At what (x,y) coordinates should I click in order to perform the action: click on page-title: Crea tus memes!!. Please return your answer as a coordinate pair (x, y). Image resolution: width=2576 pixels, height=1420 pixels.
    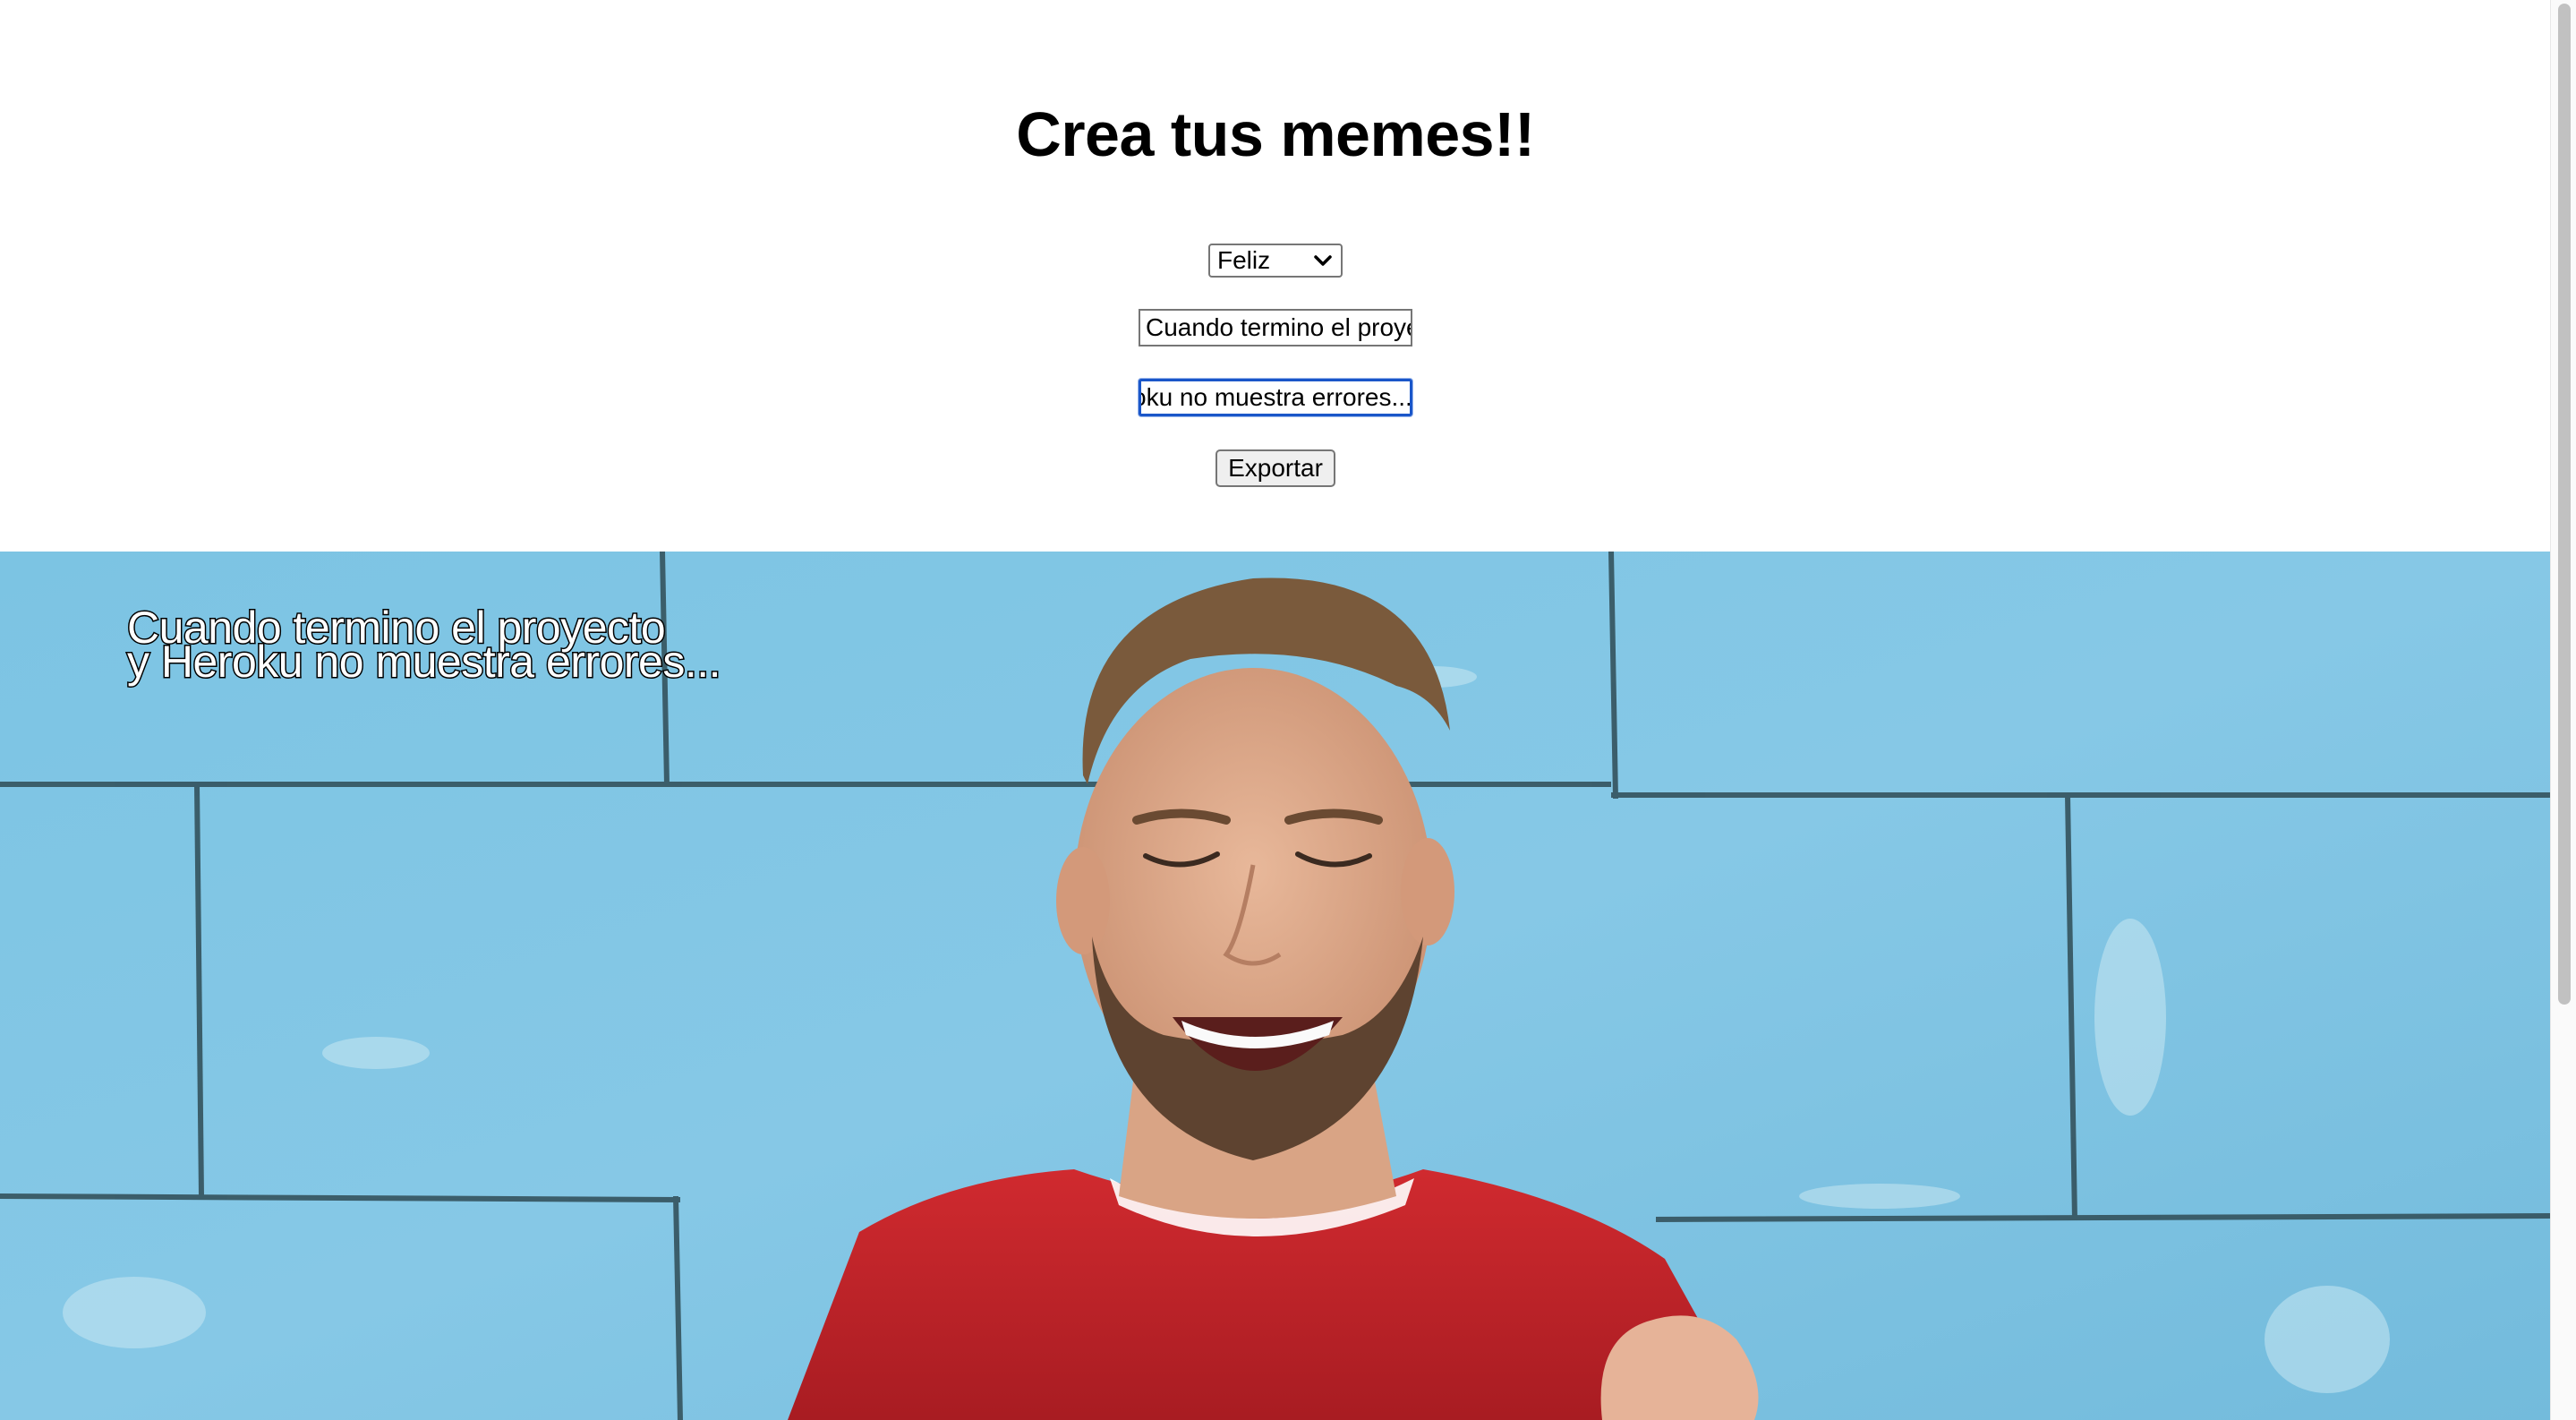
    Looking at the image, I should click on (1275, 134).